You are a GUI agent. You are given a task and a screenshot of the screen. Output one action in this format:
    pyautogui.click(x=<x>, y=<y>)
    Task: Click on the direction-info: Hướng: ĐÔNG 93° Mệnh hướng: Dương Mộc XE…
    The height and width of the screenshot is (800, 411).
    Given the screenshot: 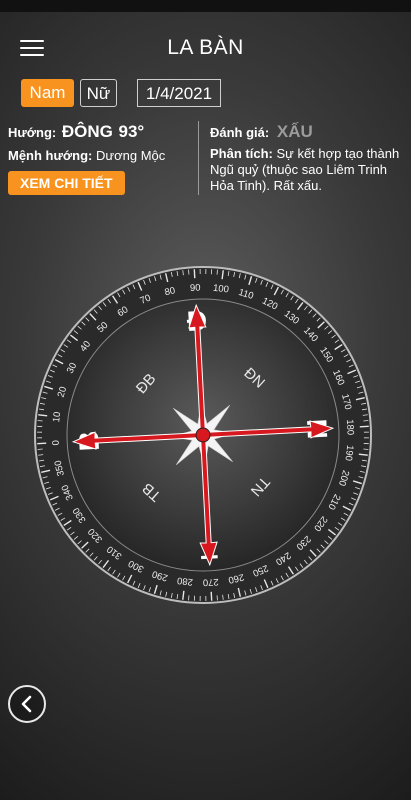 What is the action you would take?
    pyautogui.click(x=103, y=158)
    